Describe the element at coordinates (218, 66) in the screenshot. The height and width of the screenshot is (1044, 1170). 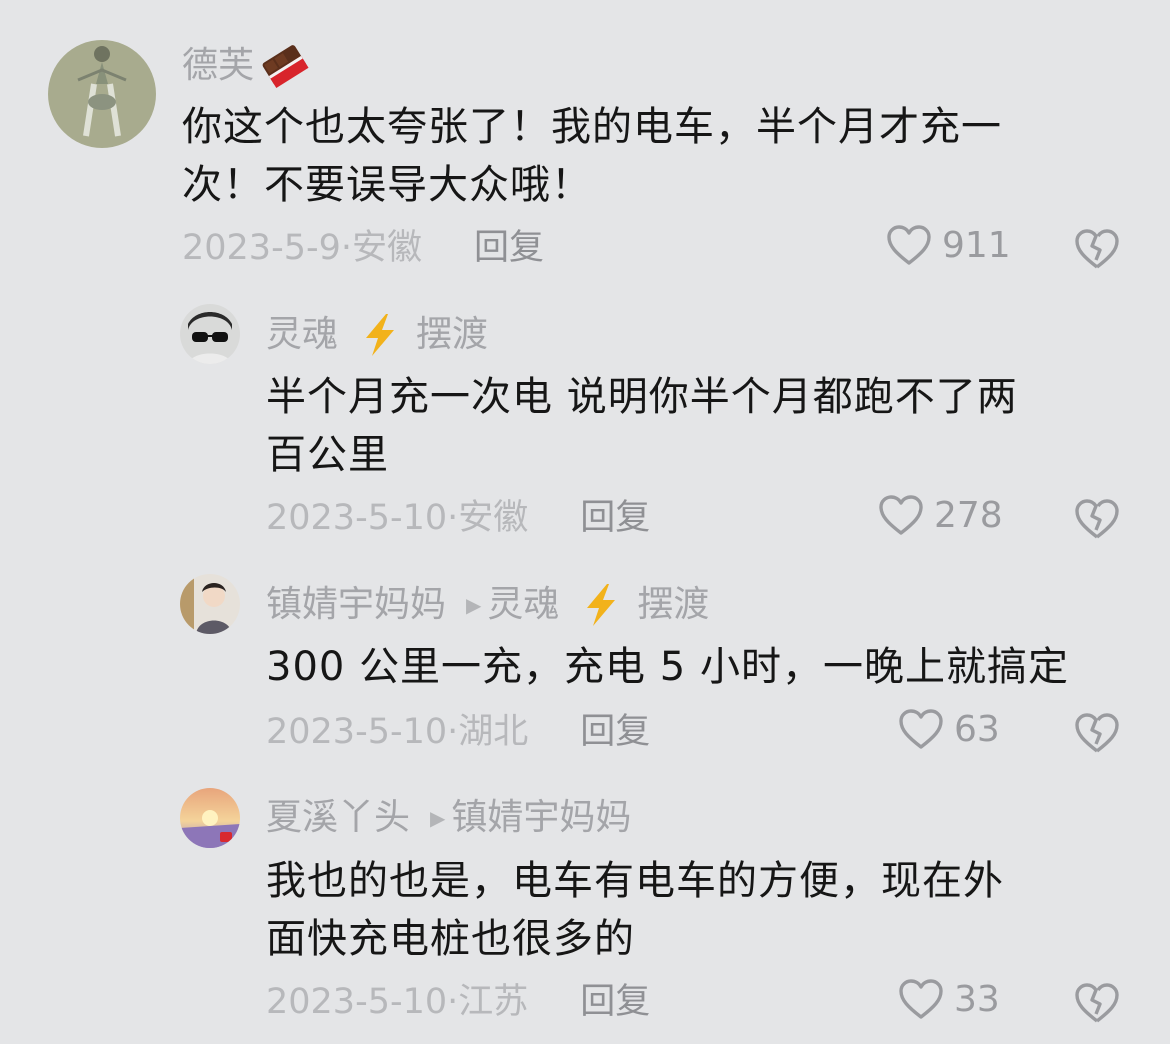
I see `username: 德芙` at that location.